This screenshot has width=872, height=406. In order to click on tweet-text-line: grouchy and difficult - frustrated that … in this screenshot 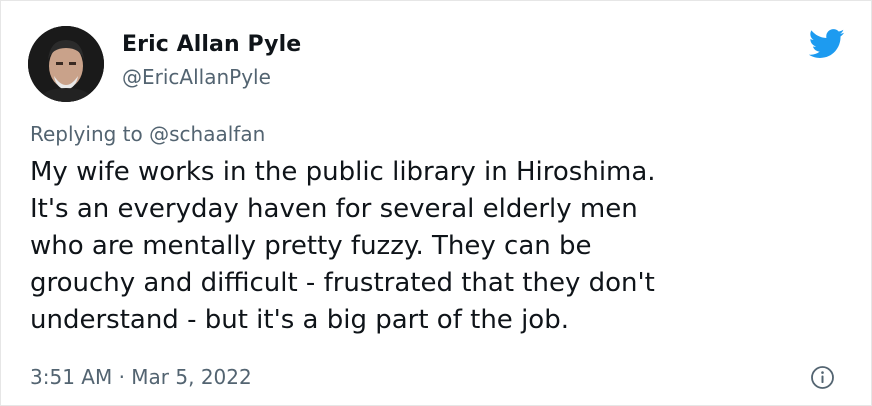, I will do `click(342, 283)`.